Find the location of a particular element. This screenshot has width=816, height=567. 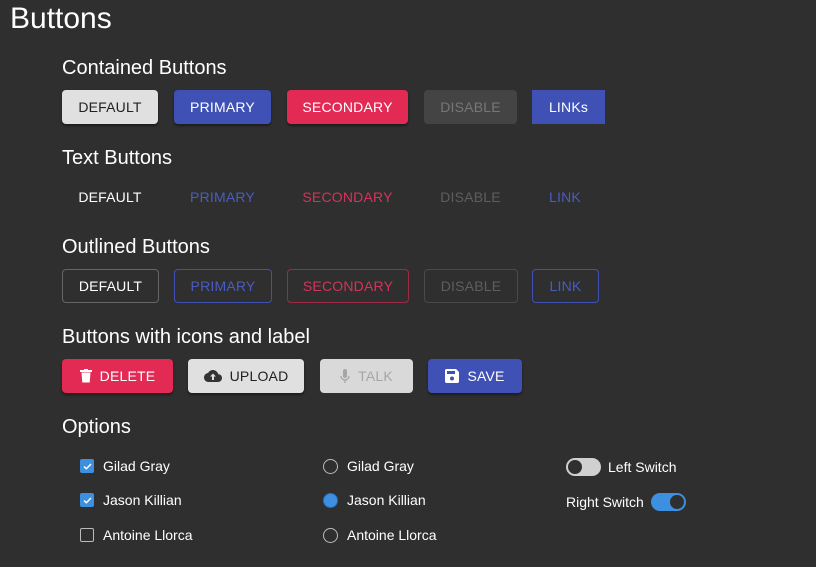

outlined-primary-button: PRIMARY is located at coordinates (223, 286).